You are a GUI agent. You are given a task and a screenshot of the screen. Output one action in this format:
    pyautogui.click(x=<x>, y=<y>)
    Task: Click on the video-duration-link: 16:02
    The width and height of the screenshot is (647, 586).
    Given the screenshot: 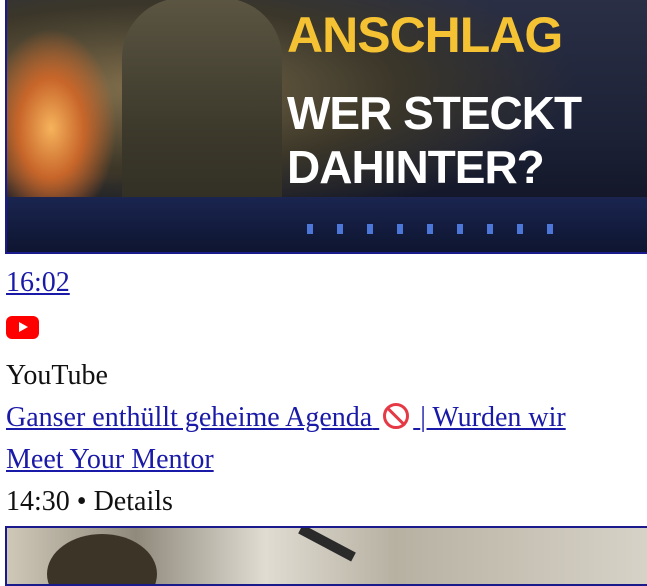 What is the action you would take?
    pyautogui.click(x=38, y=283)
    